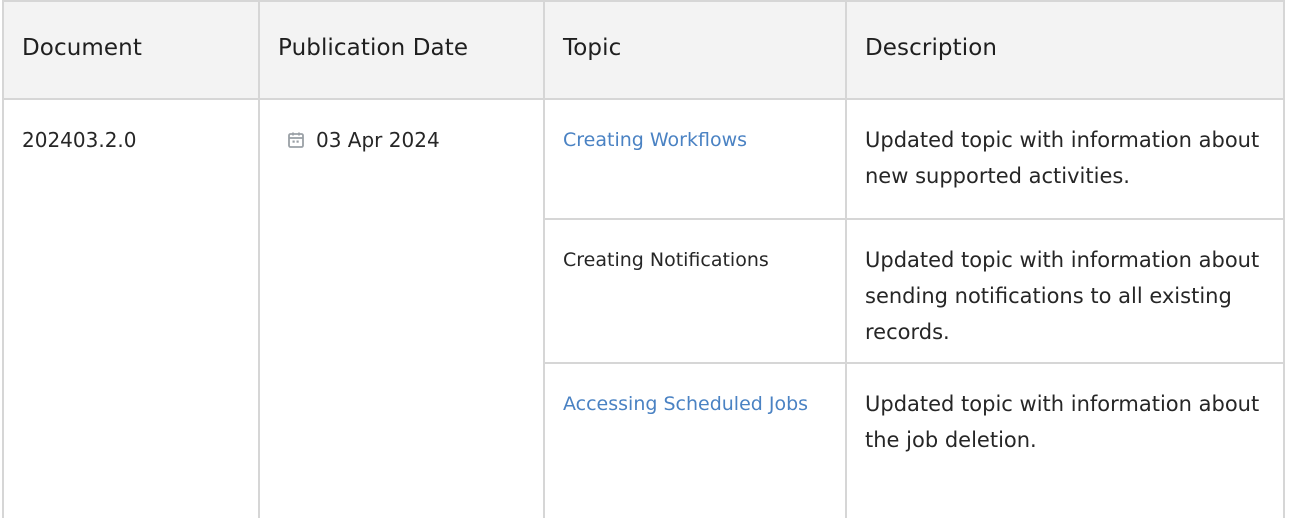 This screenshot has width=1290, height=518. I want to click on topic-cell: Creating Workflows, so click(695, 159).